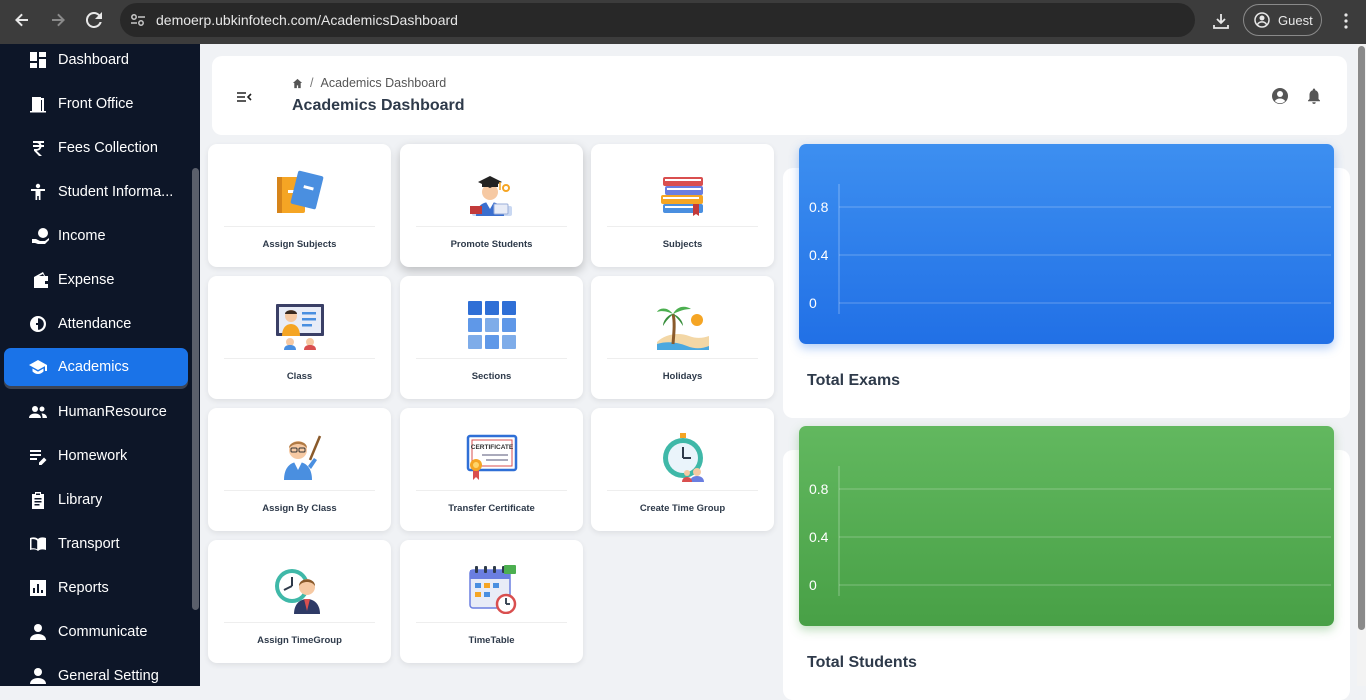  Describe the element at coordinates (195, 389) in the screenshot. I see `sidebar-scrollbar` at that location.